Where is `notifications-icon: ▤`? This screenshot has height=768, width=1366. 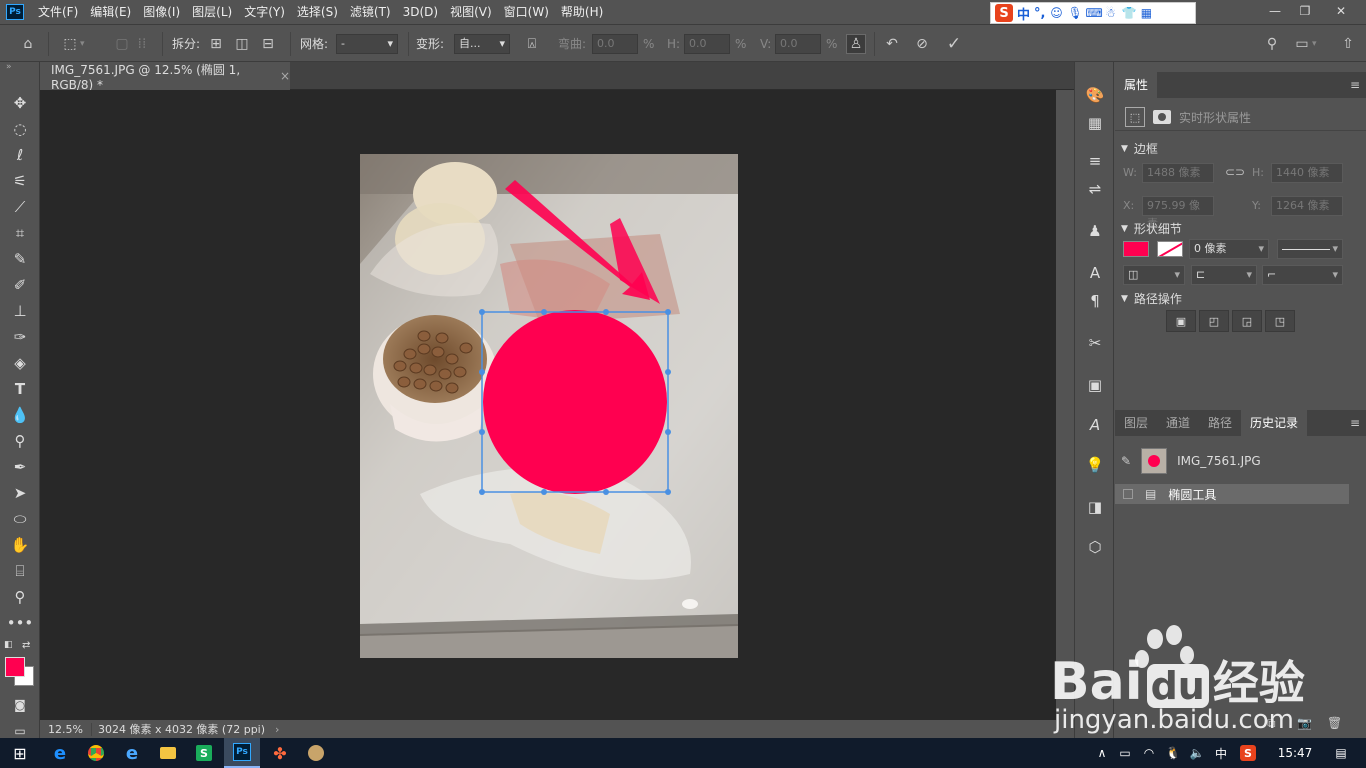 notifications-icon: ▤ is located at coordinates (1341, 753).